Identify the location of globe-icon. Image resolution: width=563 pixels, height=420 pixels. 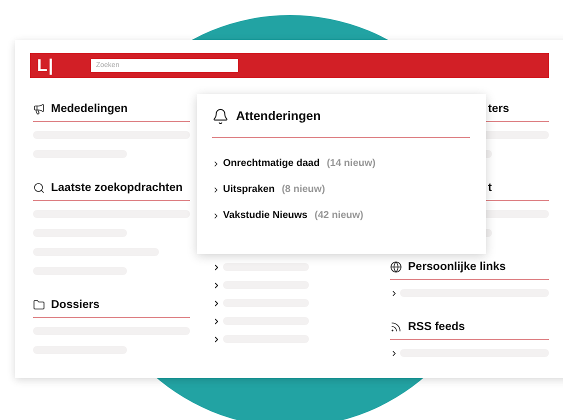
(396, 267).